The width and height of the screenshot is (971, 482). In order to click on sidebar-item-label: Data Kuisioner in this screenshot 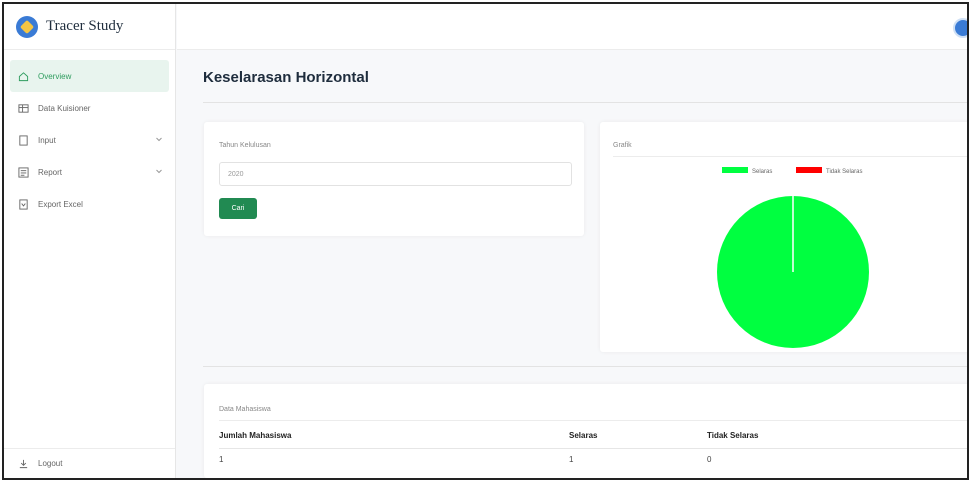, I will do `click(64, 108)`.